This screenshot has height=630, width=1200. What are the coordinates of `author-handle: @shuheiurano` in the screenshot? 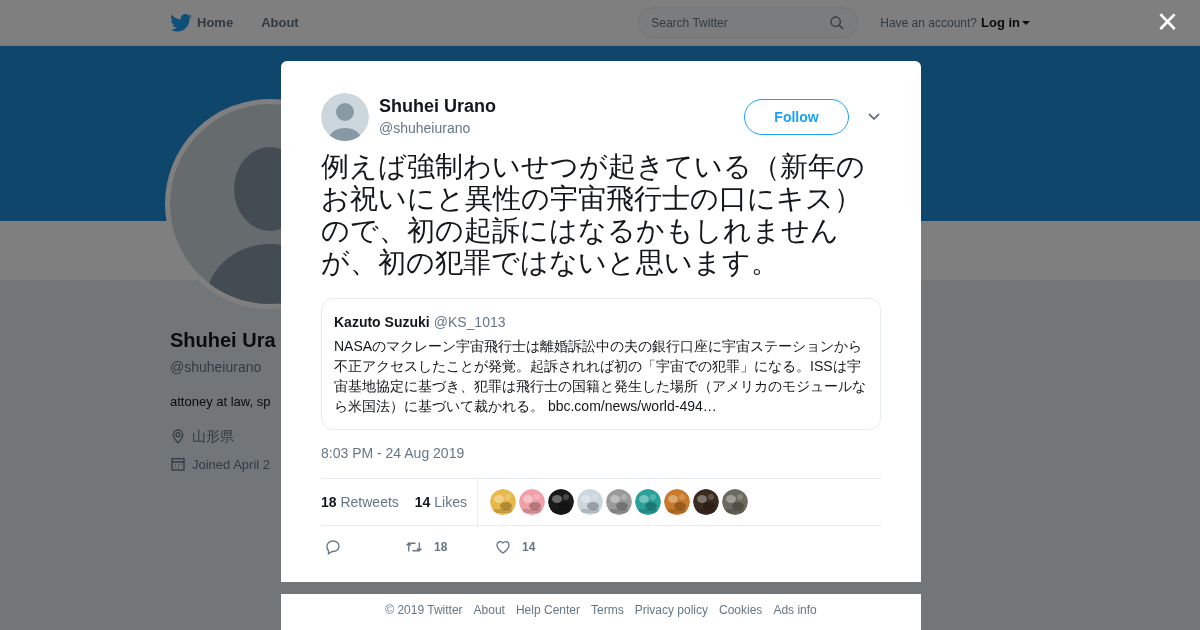 It's located at (437, 128).